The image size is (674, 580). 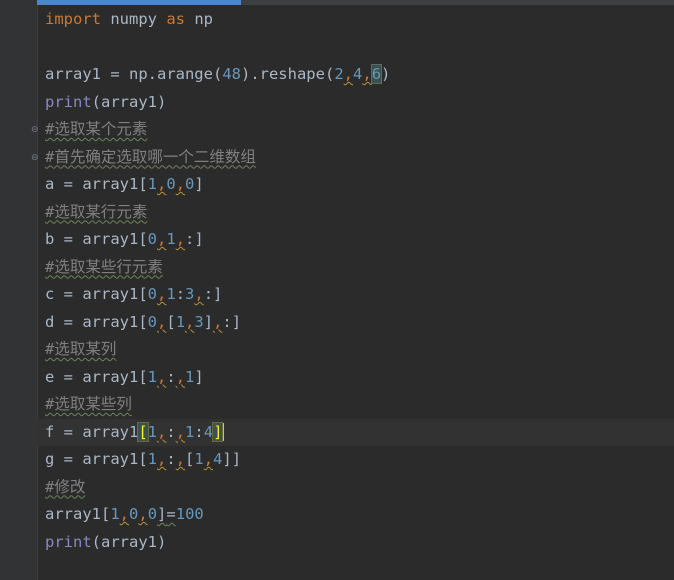 I want to click on code-line: a = array1[1,0,0], so click(x=359, y=185).